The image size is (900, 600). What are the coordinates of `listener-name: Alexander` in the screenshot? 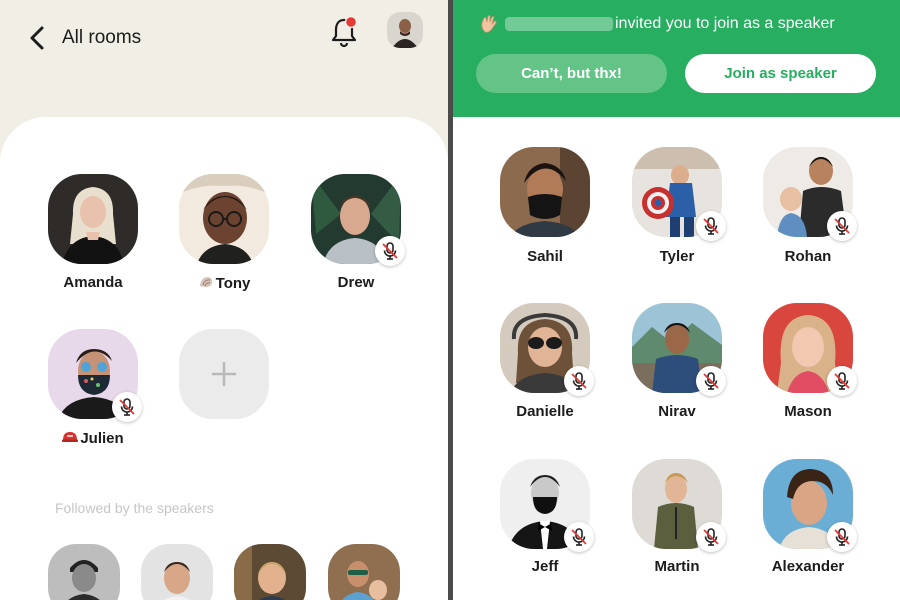 It's located at (808, 566).